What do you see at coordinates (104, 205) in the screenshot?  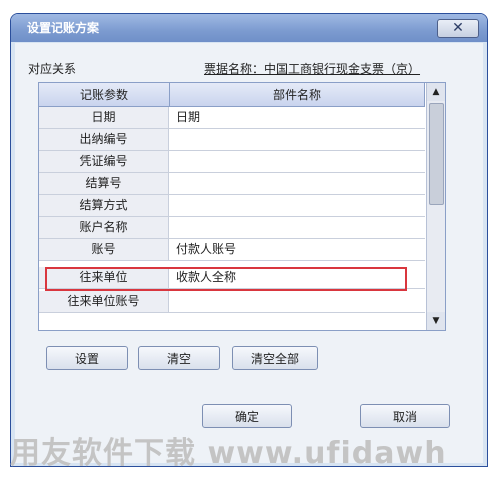 I see `param-cell: 结算方式` at bounding box center [104, 205].